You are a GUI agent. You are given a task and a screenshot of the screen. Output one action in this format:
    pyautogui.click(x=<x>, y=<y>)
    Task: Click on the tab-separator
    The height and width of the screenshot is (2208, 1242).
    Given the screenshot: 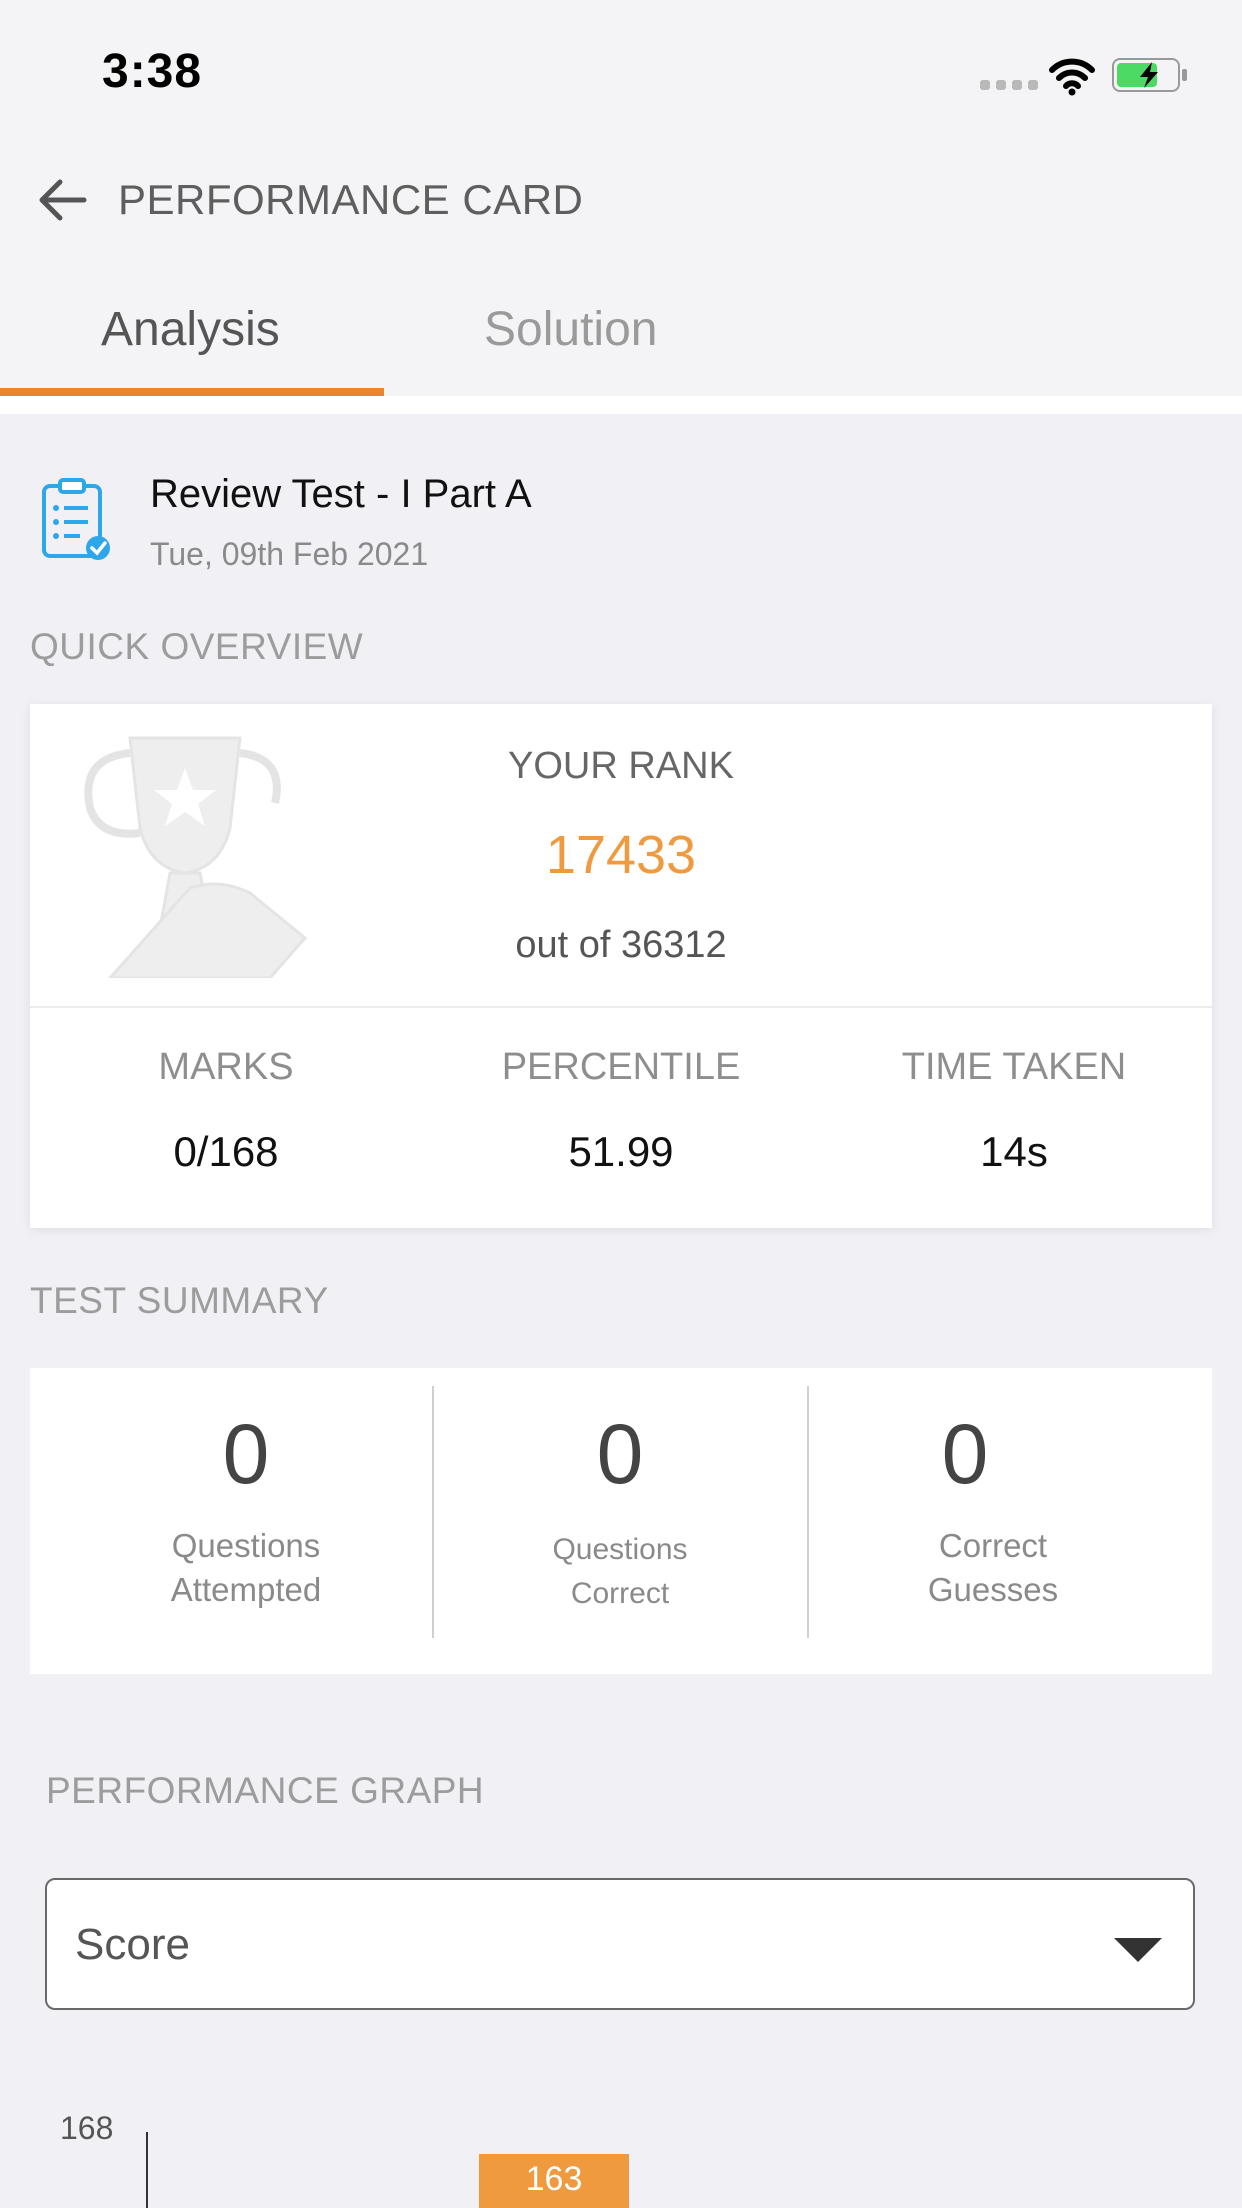 What is the action you would take?
    pyautogui.click(x=621, y=405)
    